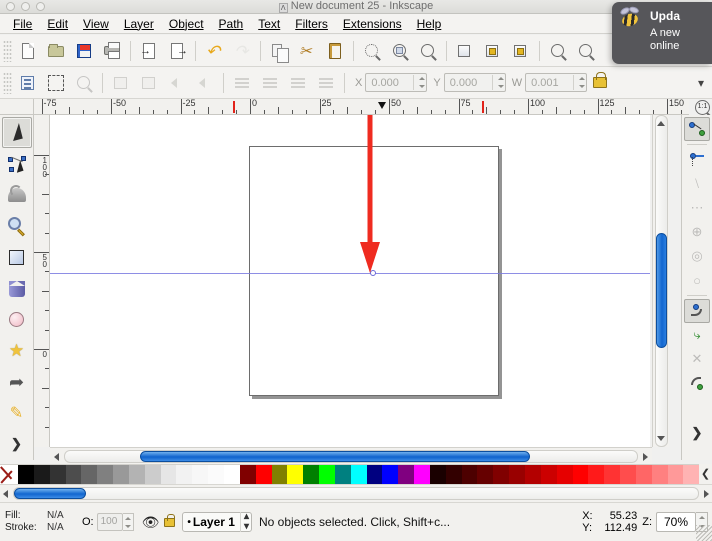 This screenshot has height=541, width=712. I want to click on horizontal-guide, so click(350, 273).